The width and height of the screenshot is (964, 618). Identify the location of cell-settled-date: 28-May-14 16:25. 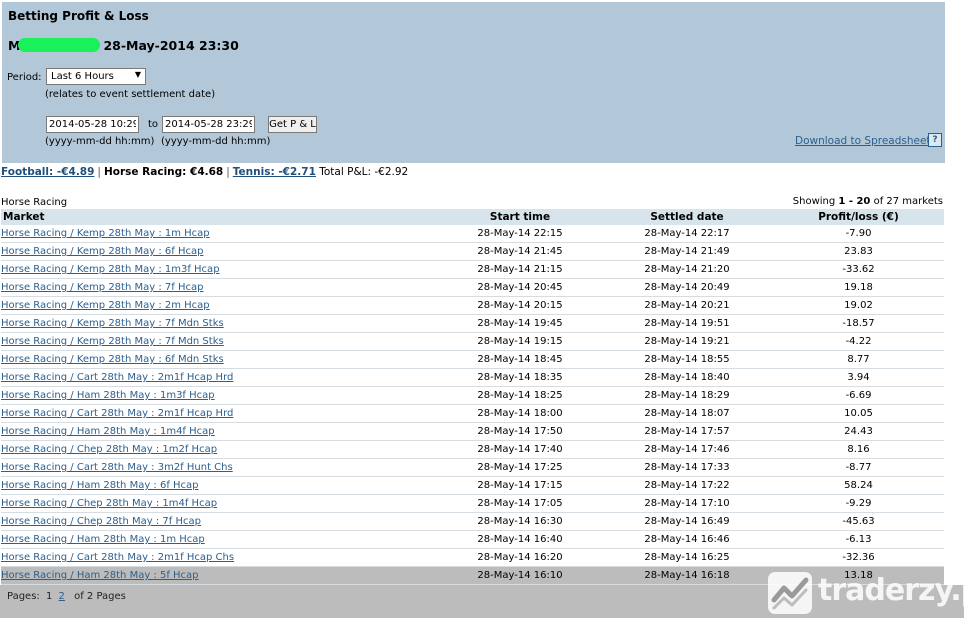
(687, 557).